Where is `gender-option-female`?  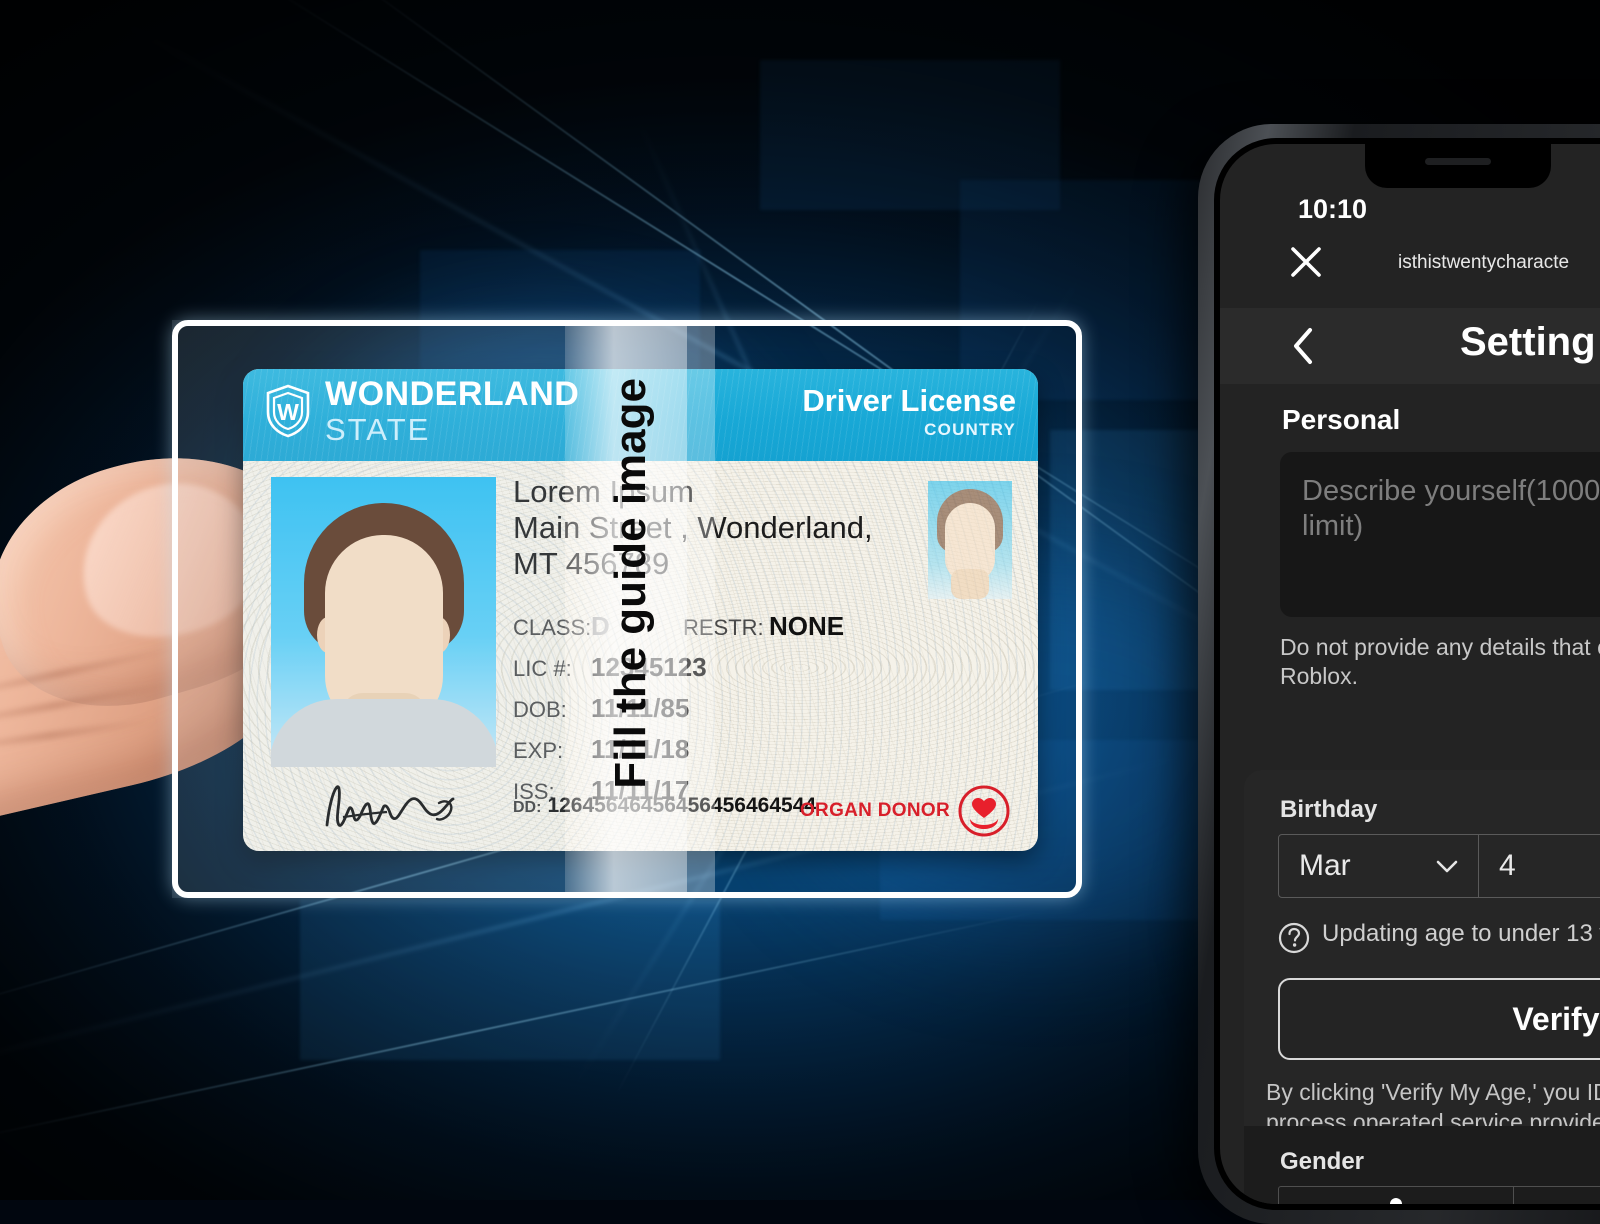
gender-option-female is located at coordinates (1557, 1195).